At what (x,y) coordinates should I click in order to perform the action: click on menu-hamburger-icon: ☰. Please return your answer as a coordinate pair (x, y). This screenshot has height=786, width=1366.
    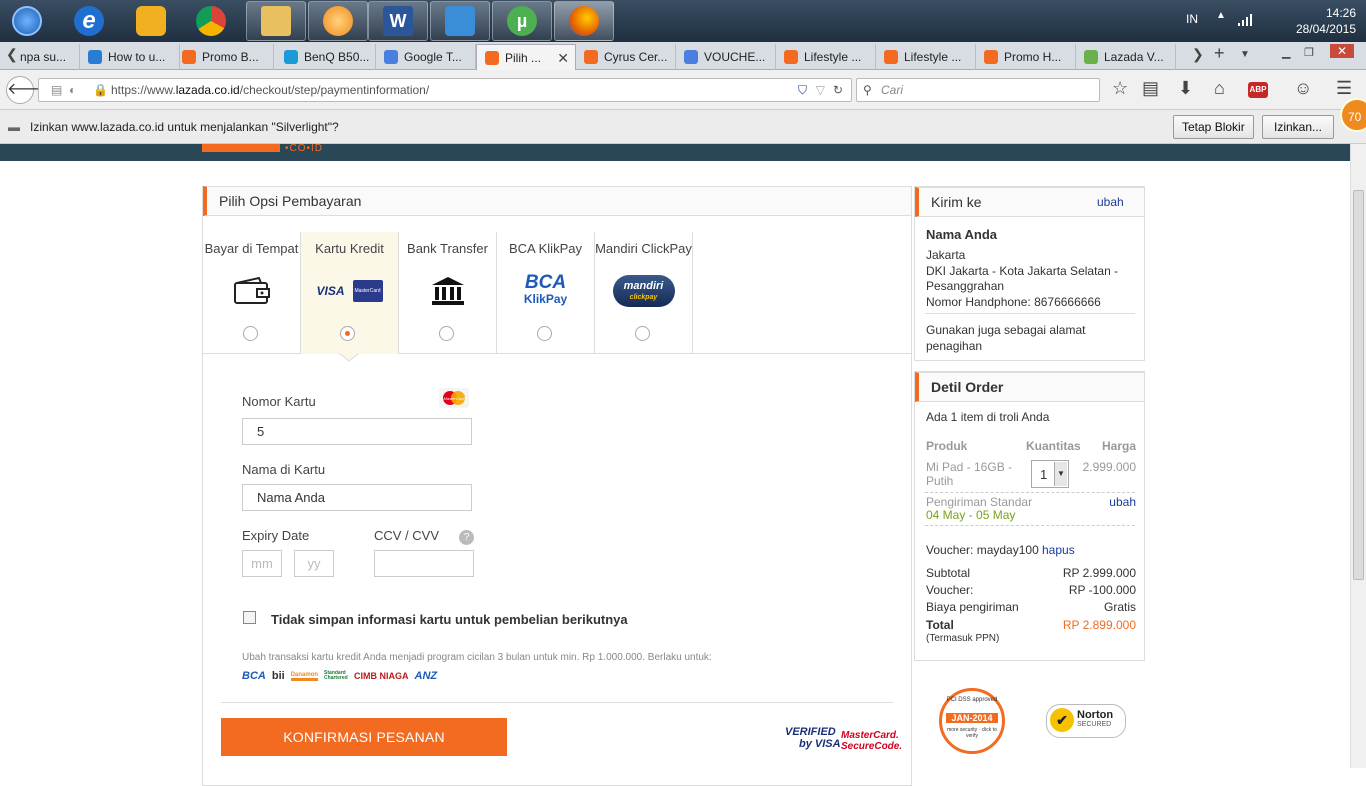
    Looking at the image, I should click on (1344, 88).